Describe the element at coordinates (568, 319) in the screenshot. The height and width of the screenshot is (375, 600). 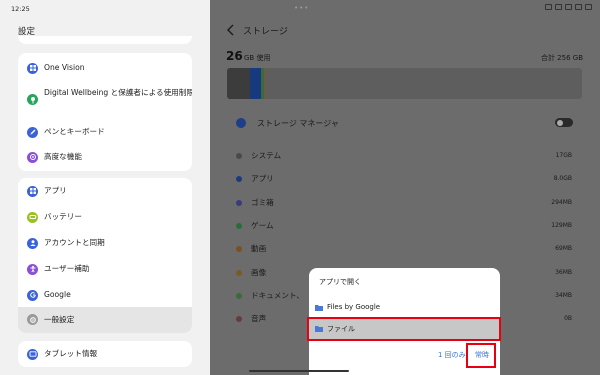
I see `category-size: 0B` at that location.